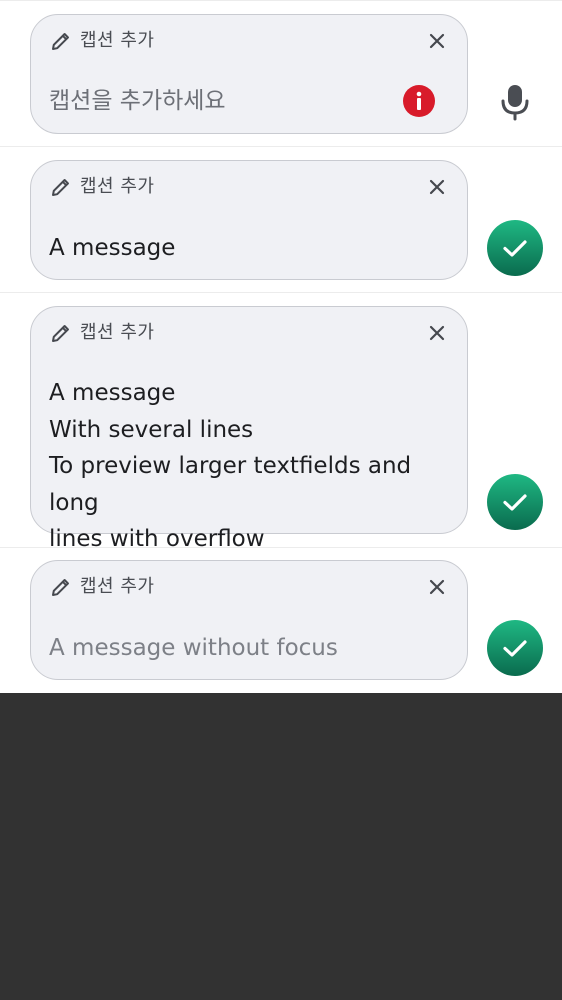  I want to click on caption-row-single-line: 캡션 추가 A message, so click(281, 220).